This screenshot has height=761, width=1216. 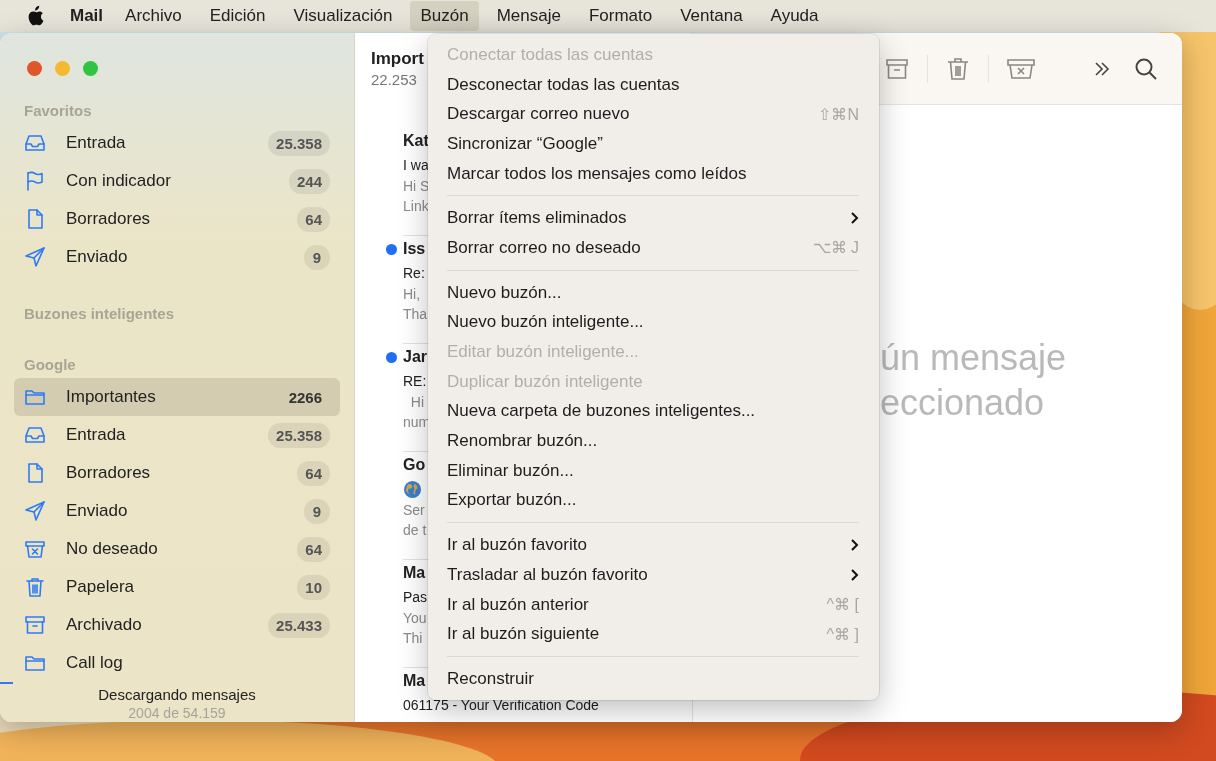 What do you see at coordinates (177, 625) in the screenshot?
I see `mailbox-item: Archivado 25.433` at bounding box center [177, 625].